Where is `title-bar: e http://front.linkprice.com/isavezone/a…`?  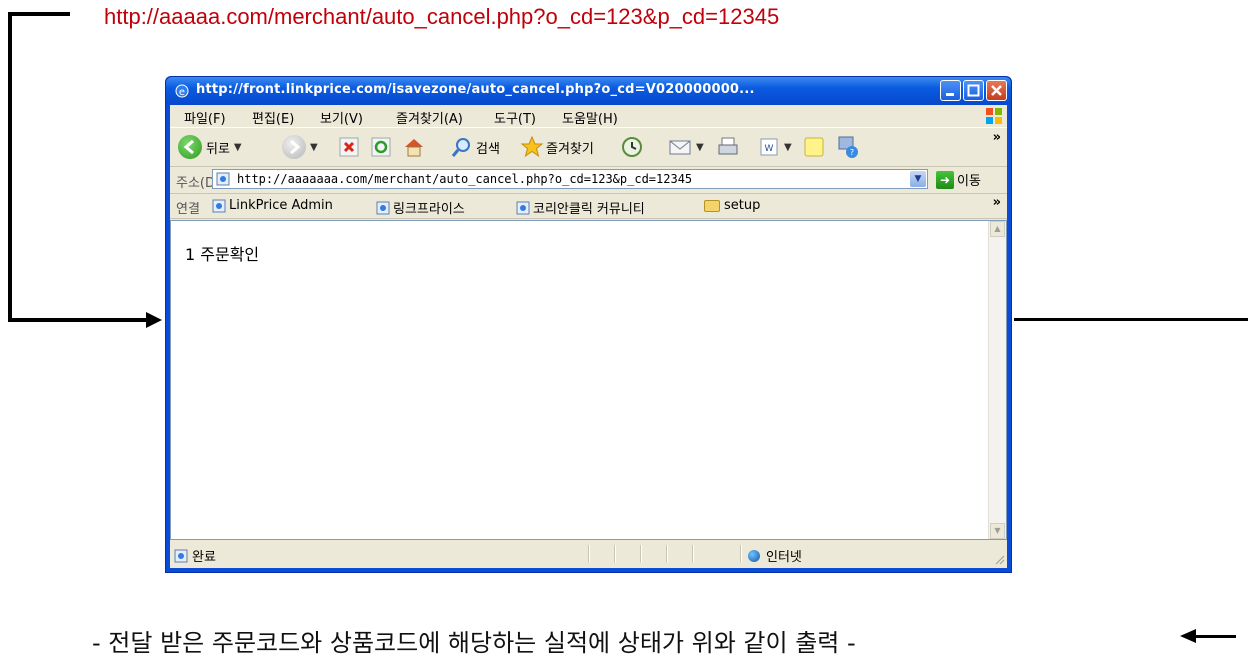
title-bar: e http://front.linkprice.com/isavezone/a… is located at coordinates (588, 91).